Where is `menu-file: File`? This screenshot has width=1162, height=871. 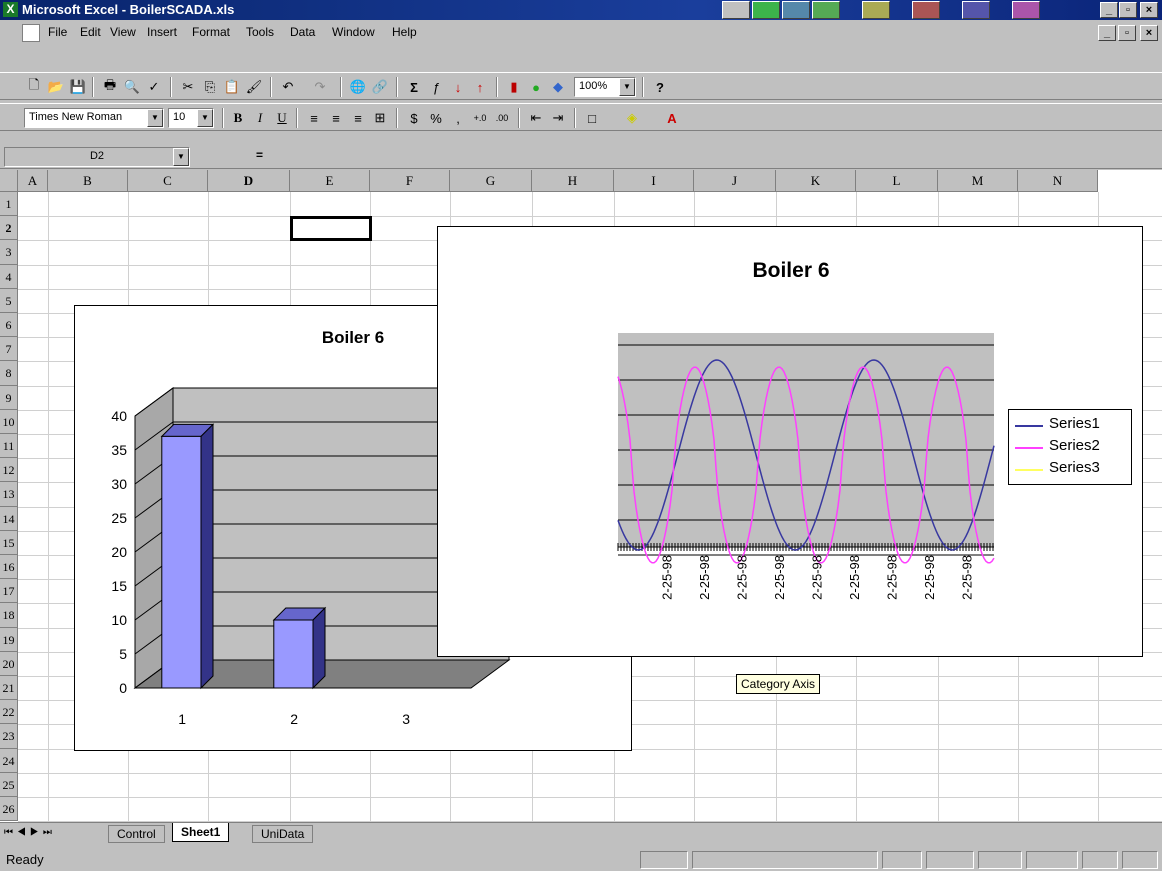 menu-file: File is located at coordinates (57, 32).